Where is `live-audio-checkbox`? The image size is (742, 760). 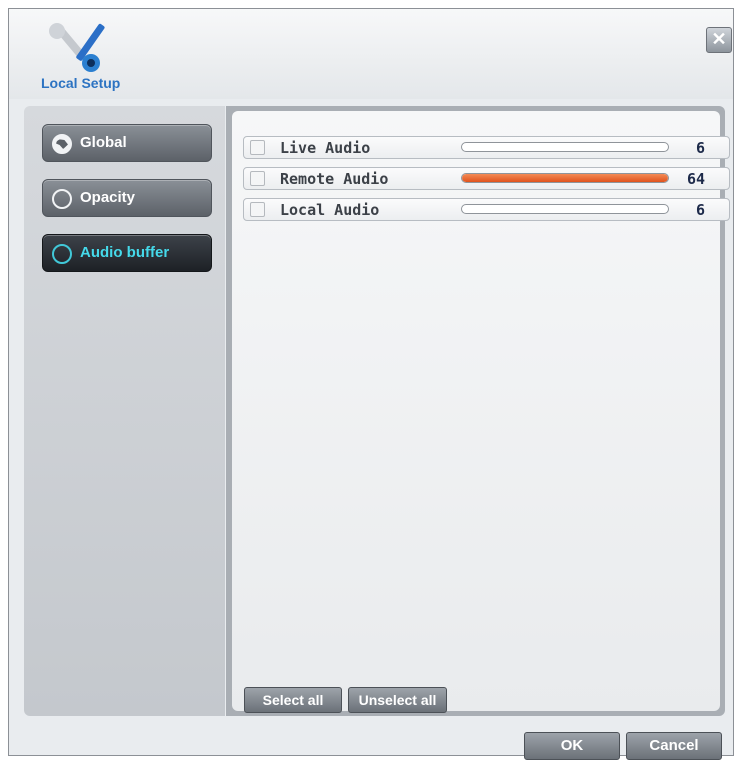 live-audio-checkbox is located at coordinates (257, 147).